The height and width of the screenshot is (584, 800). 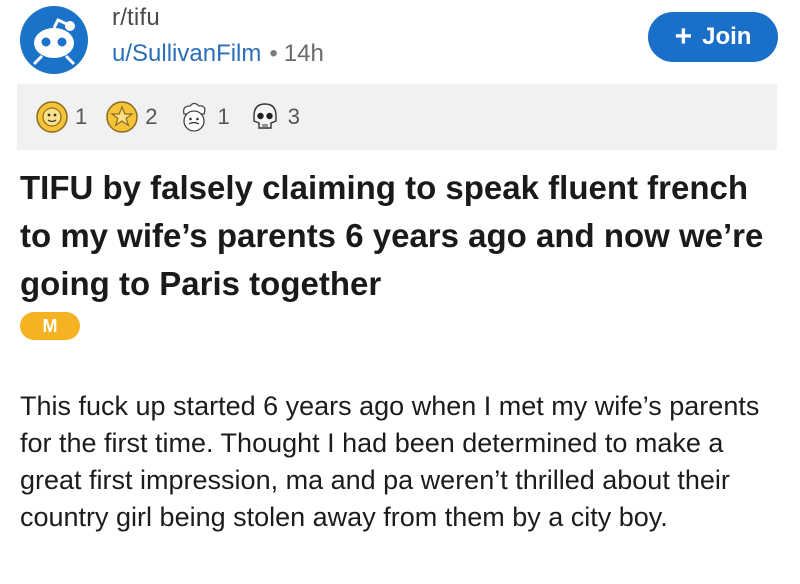 What do you see at coordinates (50, 326) in the screenshot?
I see `post-flair: M` at bounding box center [50, 326].